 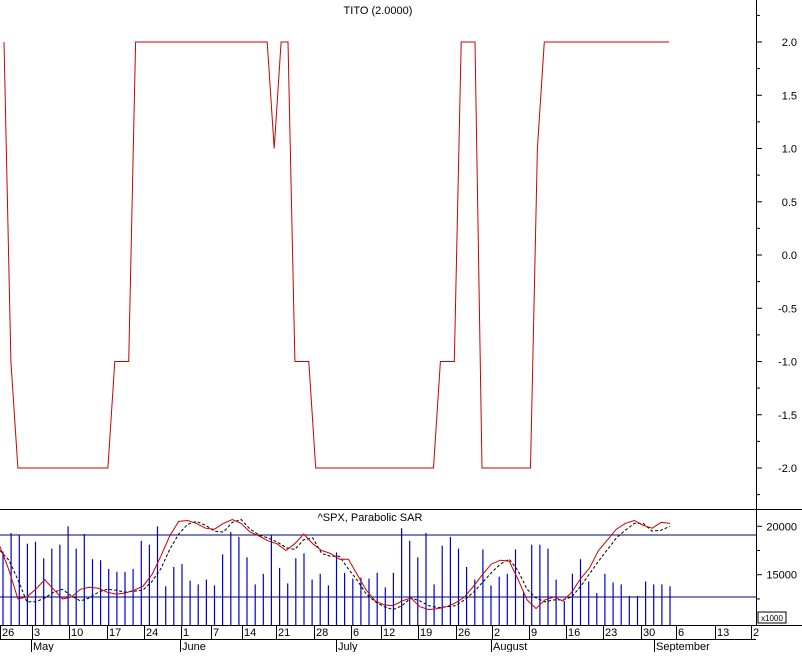 I want to click on spx-y-tick-label: 20000, so click(x=781, y=527).